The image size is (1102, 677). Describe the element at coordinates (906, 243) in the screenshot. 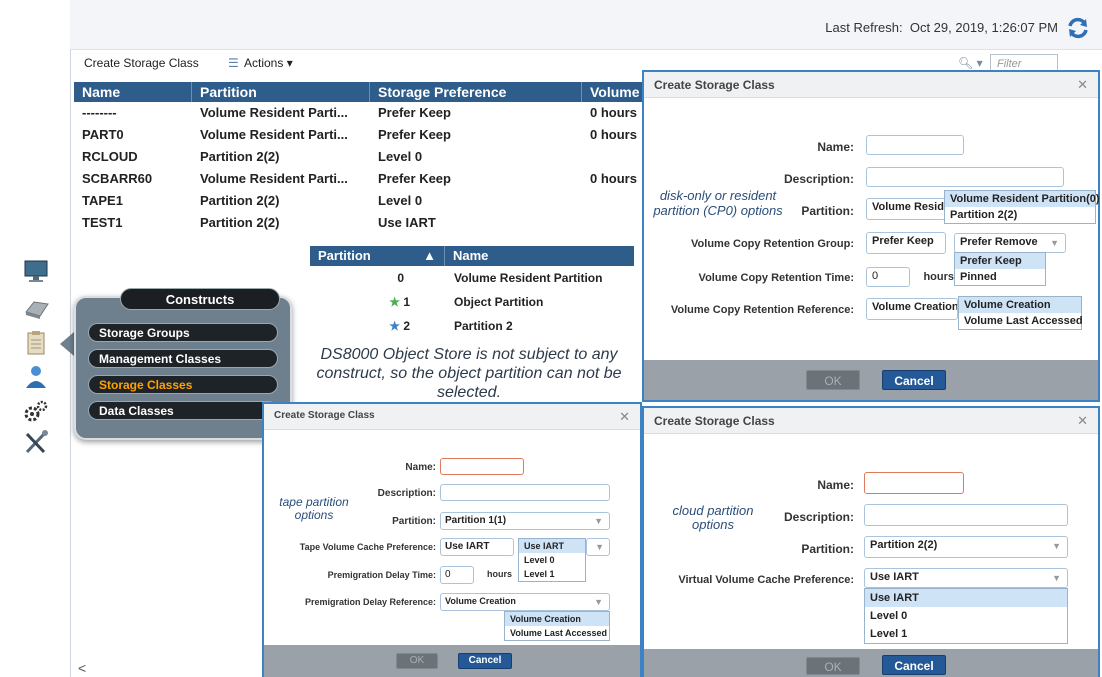

I see `retention-group-select: Prefer Keep` at that location.